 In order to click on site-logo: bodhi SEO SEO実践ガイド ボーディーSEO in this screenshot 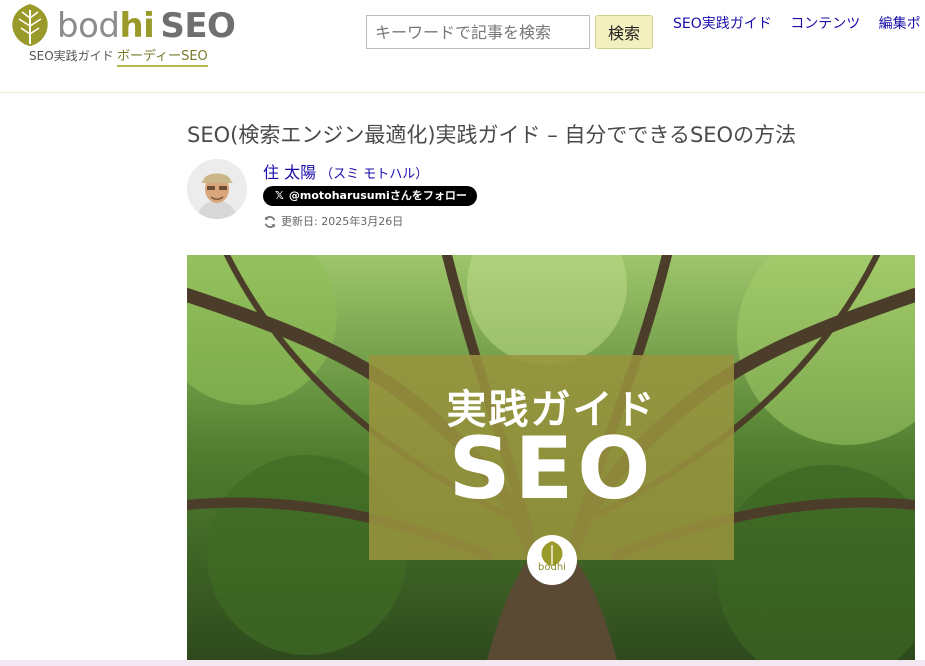, I will do `click(122, 36)`.